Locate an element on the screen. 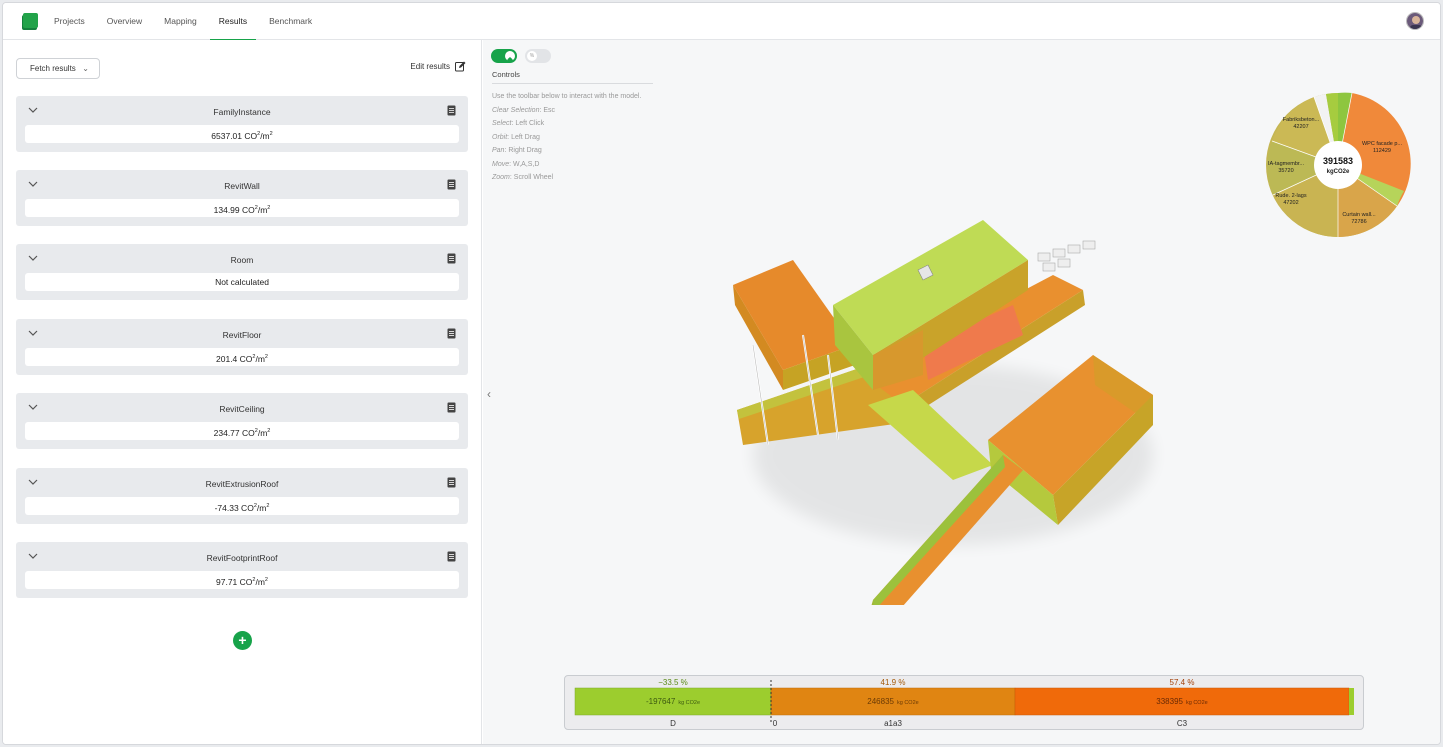 This screenshot has height=747, width=1443. slice-value-fabrik: 42207 is located at coordinates (1300, 127).